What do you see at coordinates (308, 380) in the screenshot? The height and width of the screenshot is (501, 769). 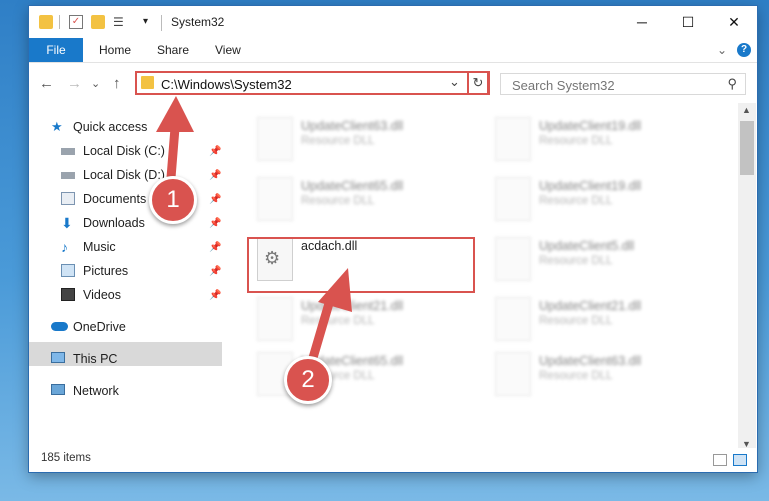 I see `step-badge-2: 2` at bounding box center [308, 380].